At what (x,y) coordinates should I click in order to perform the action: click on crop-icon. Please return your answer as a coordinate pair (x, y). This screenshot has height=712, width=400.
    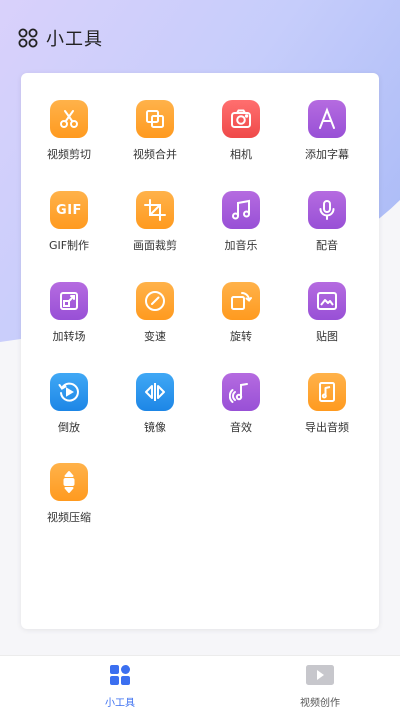
    Looking at the image, I should click on (155, 210).